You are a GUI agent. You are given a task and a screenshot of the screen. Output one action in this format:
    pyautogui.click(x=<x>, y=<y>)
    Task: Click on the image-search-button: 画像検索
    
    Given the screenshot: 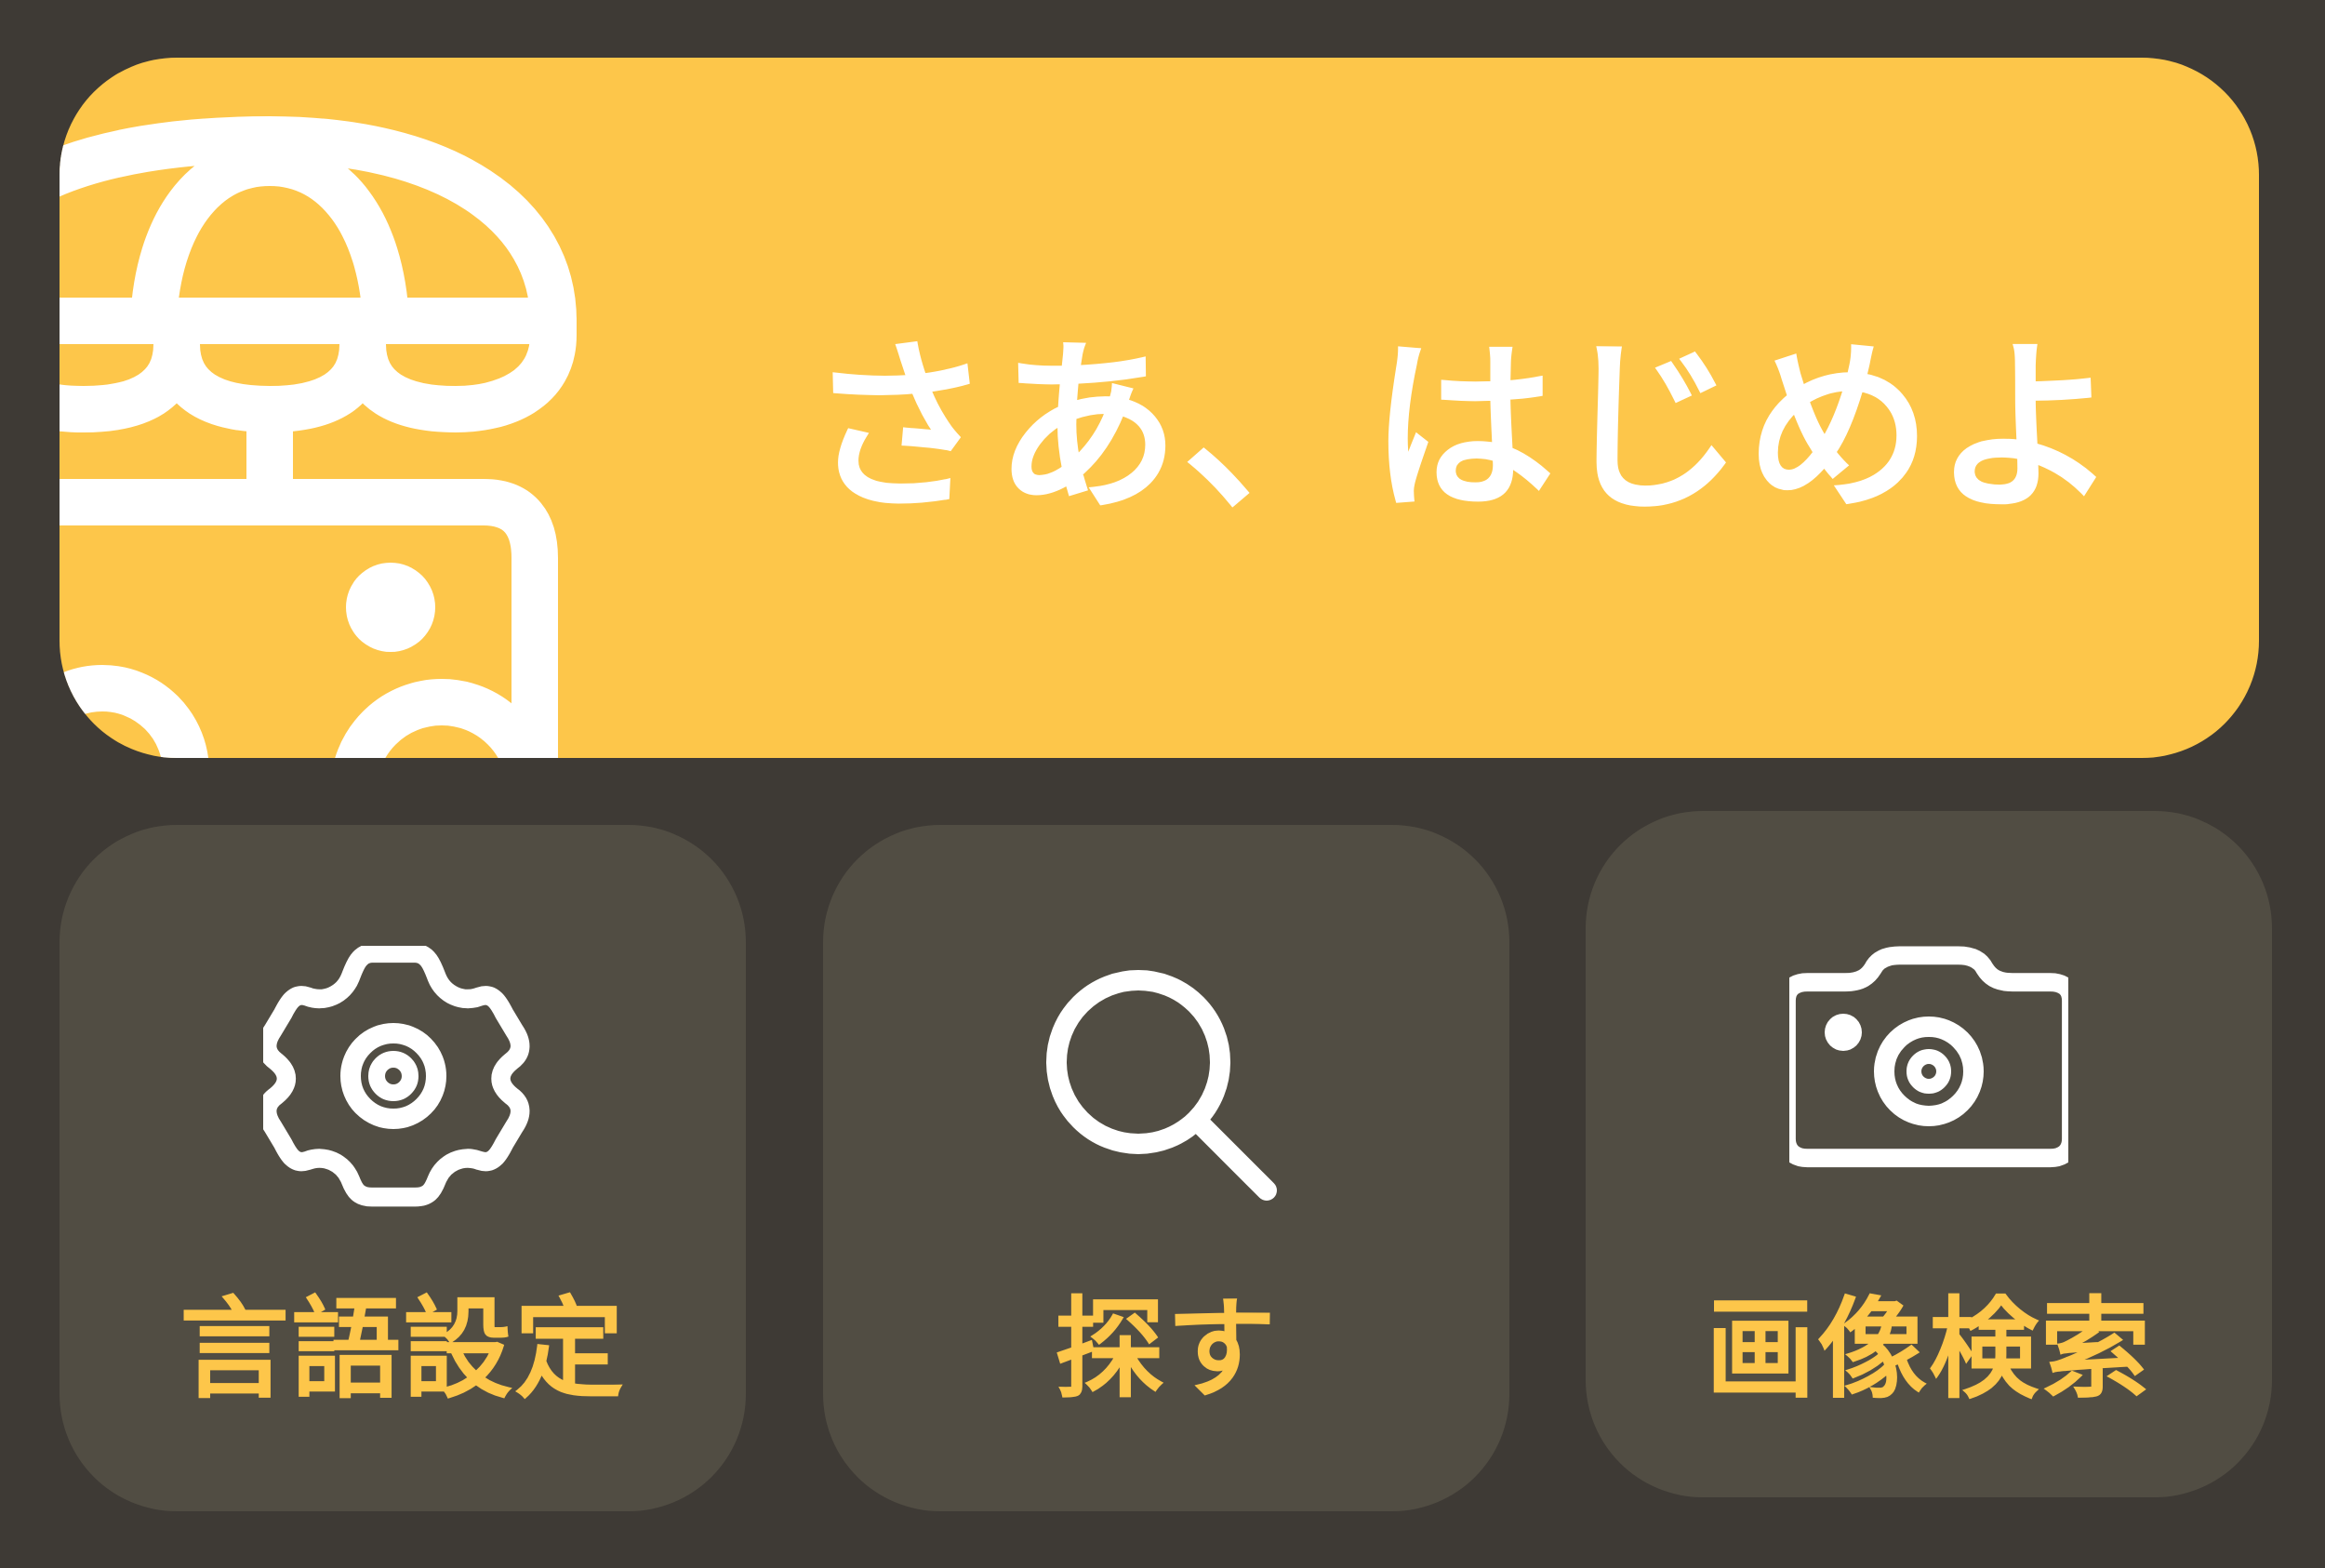 What is the action you would take?
    pyautogui.click(x=1929, y=1154)
    